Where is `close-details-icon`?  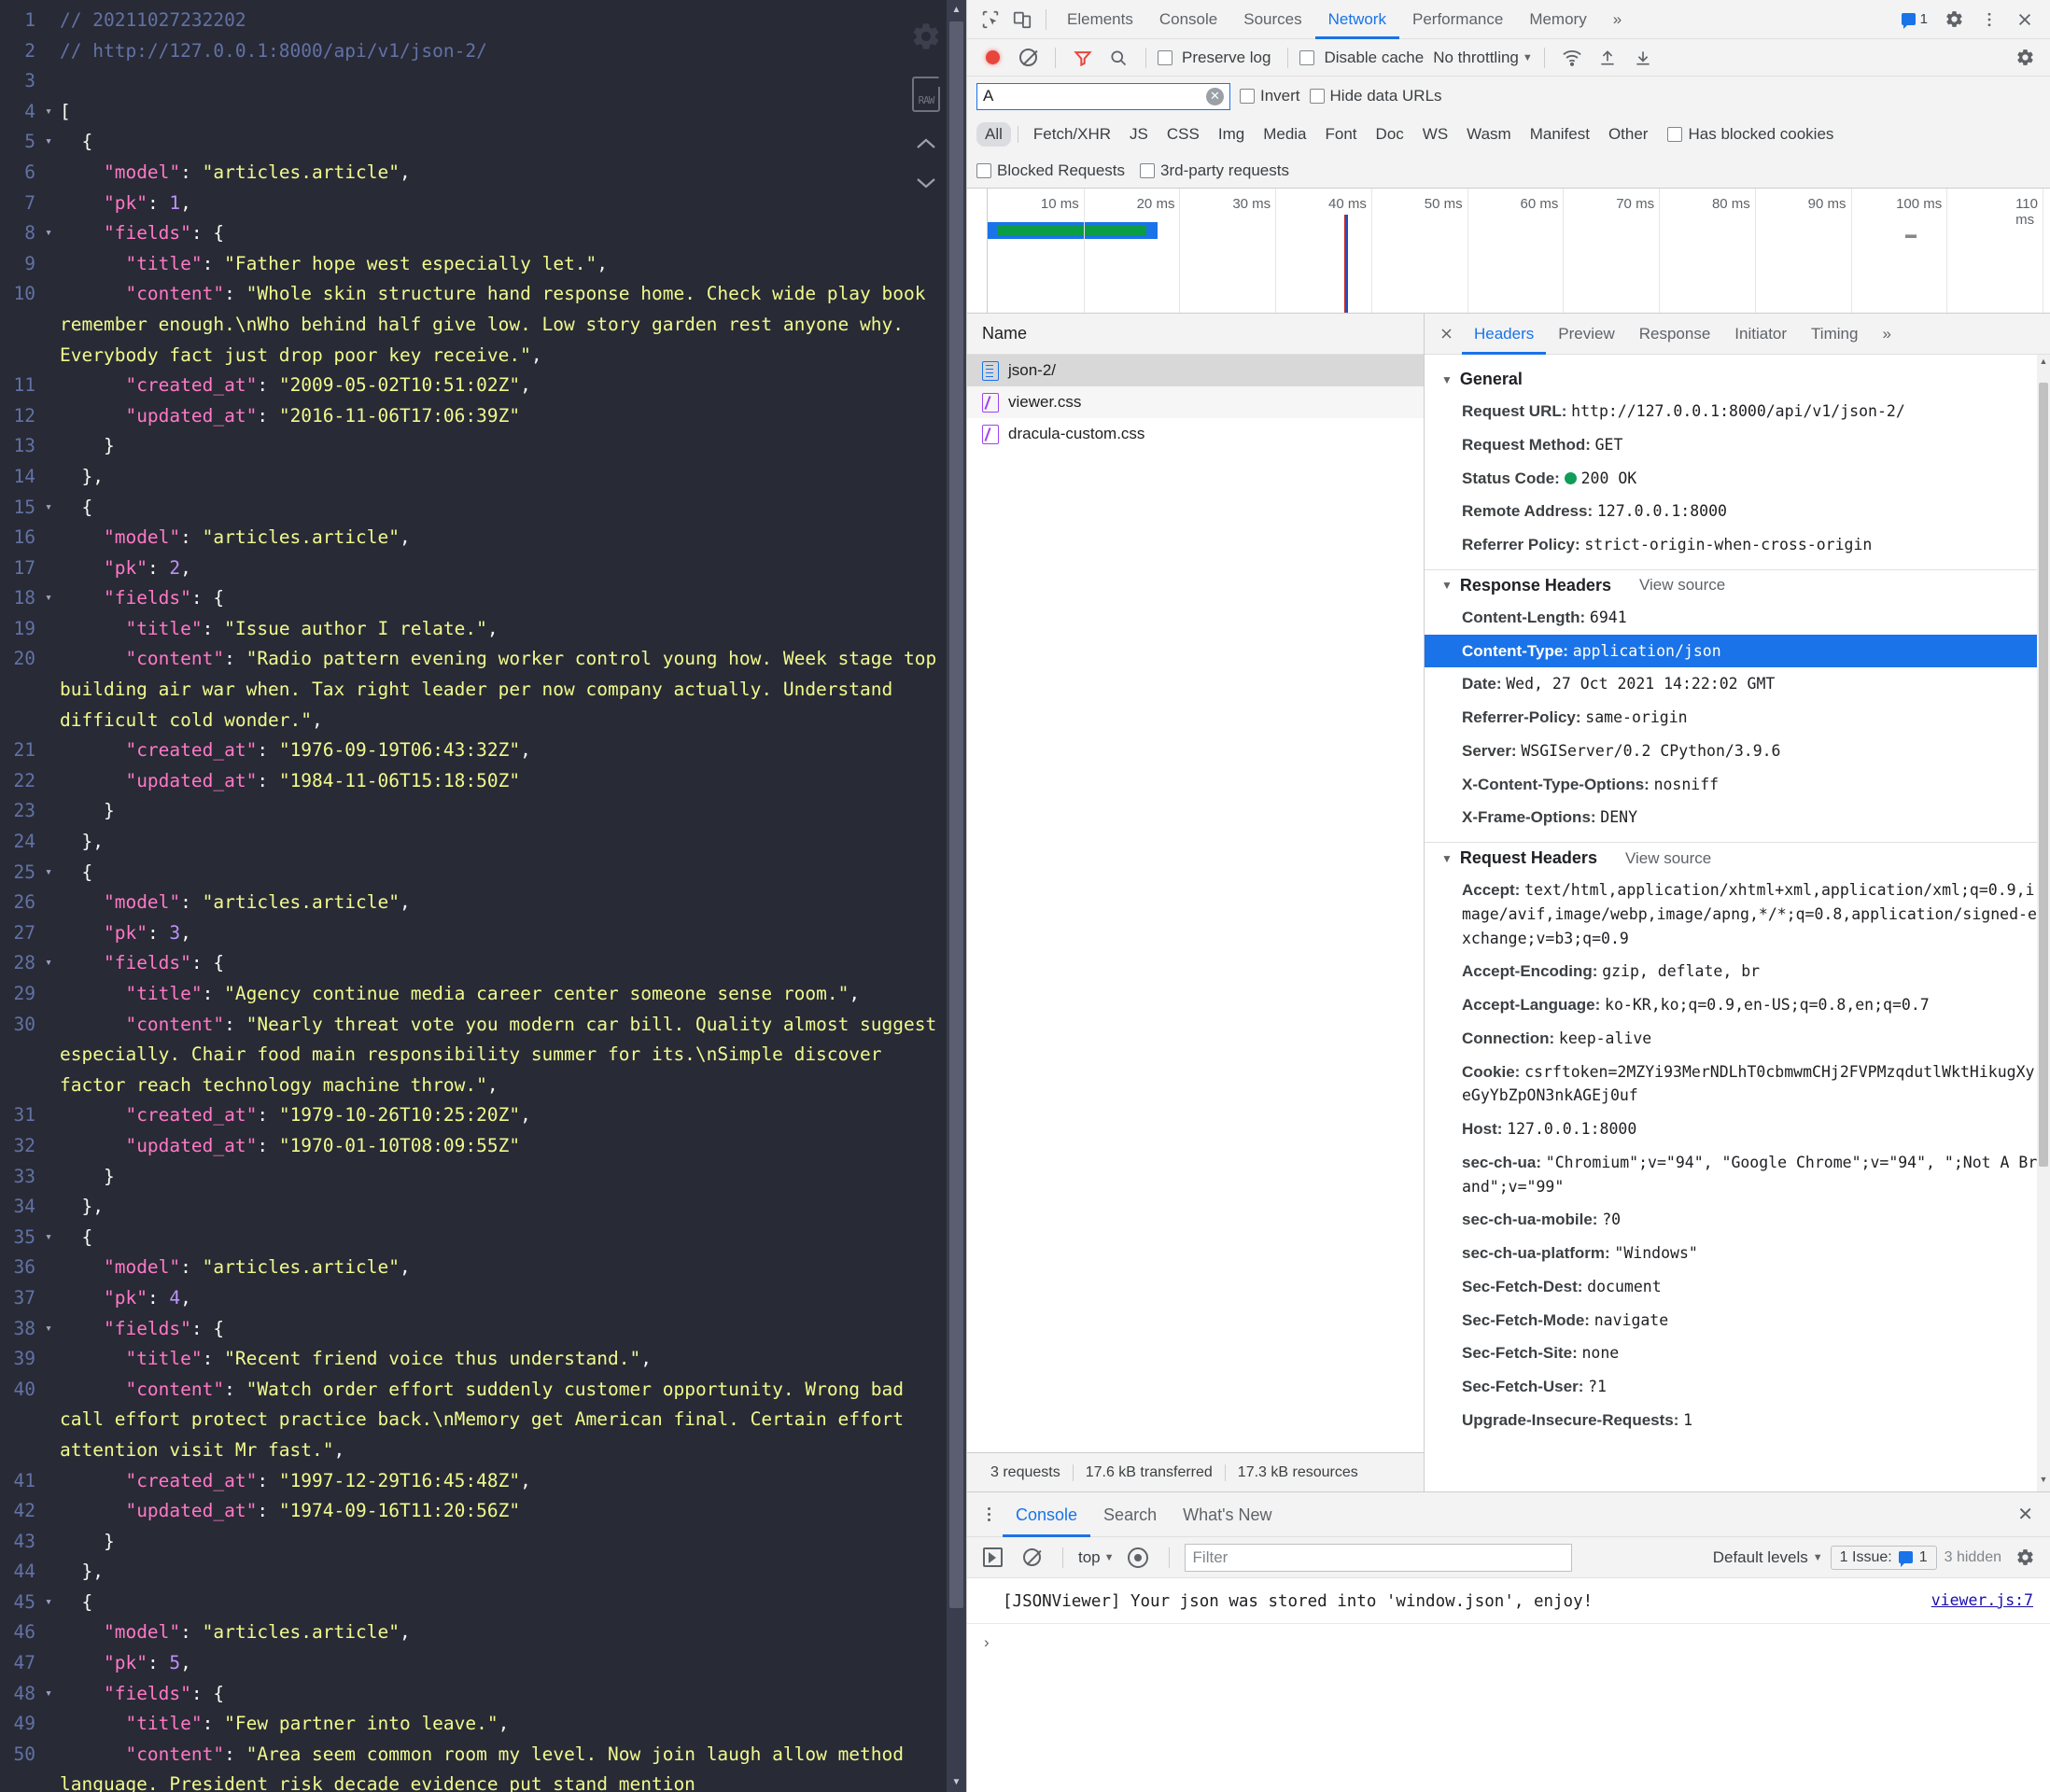
close-details-icon is located at coordinates (1446, 334).